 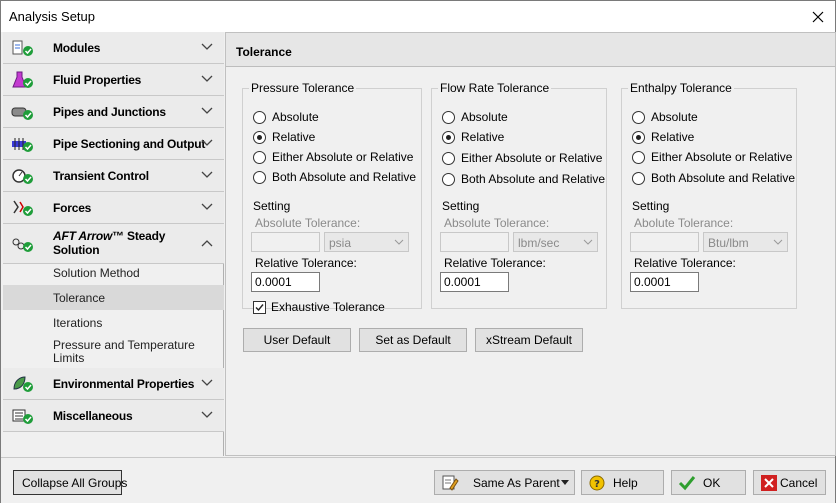 I want to click on group-label-italic: AFT Arrow, so click(x=83, y=236).